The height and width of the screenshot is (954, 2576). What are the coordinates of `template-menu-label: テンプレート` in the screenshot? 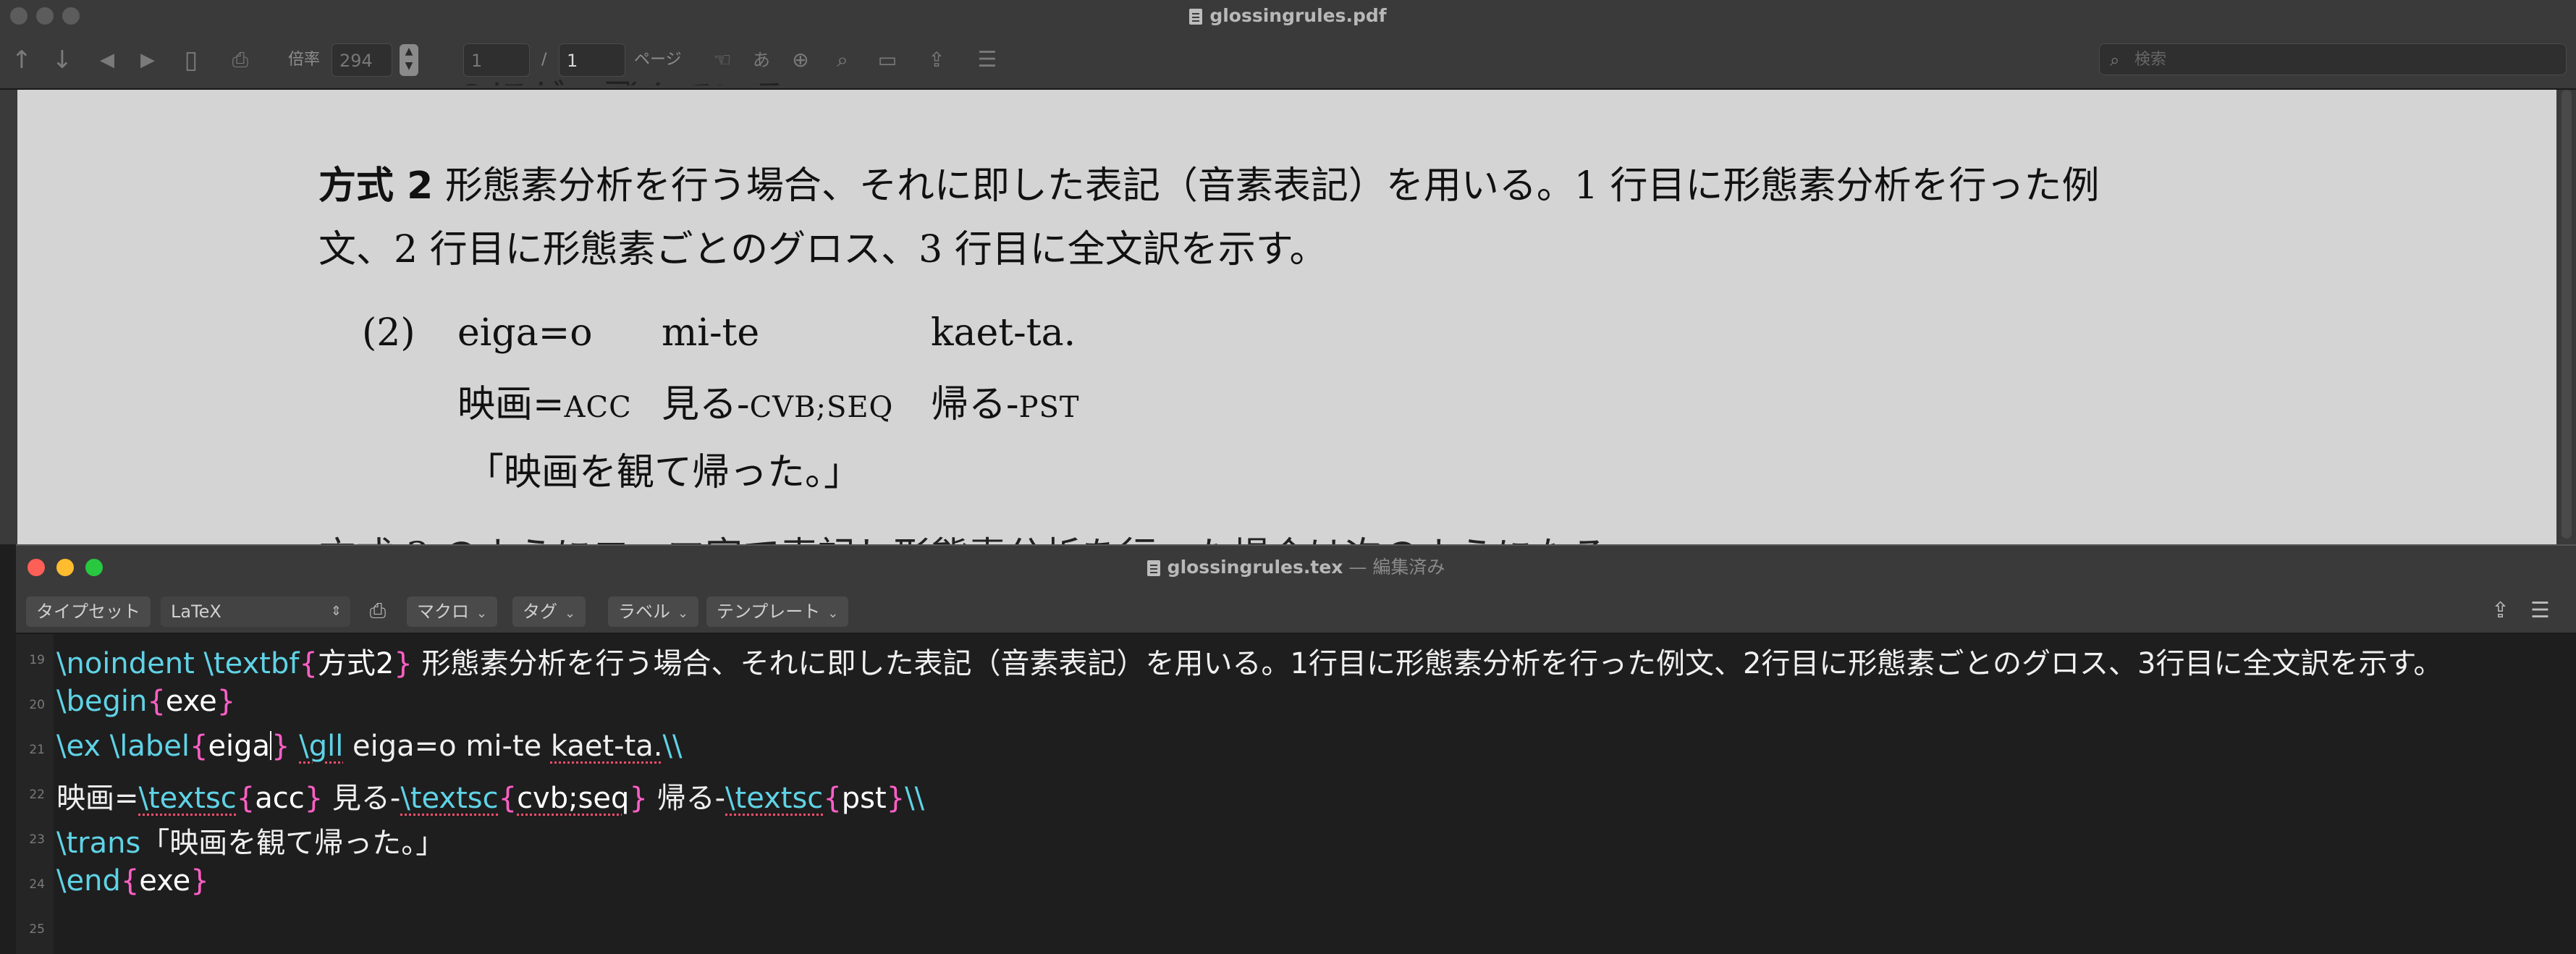 It's located at (769, 611).